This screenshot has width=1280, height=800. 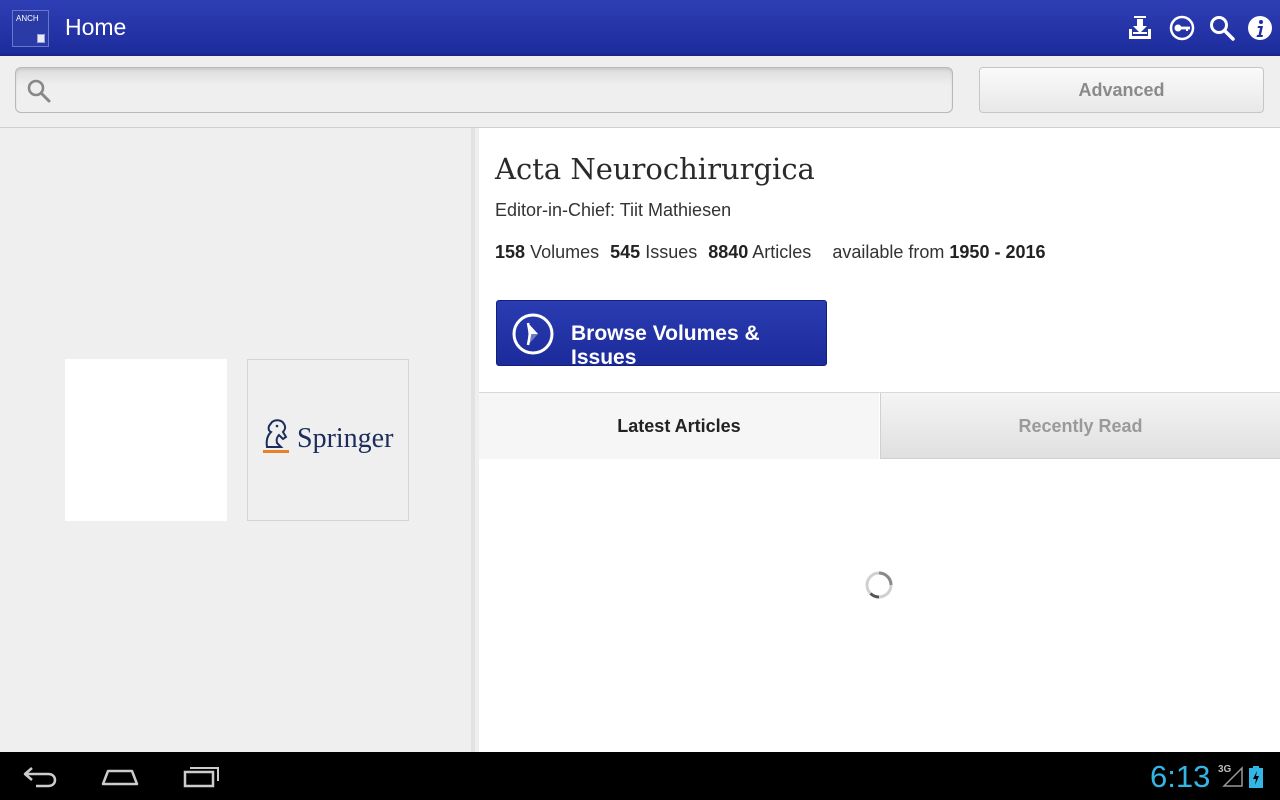 What do you see at coordinates (1260, 28) in the screenshot?
I see `info-icon` at bounding box center [1260, 28].